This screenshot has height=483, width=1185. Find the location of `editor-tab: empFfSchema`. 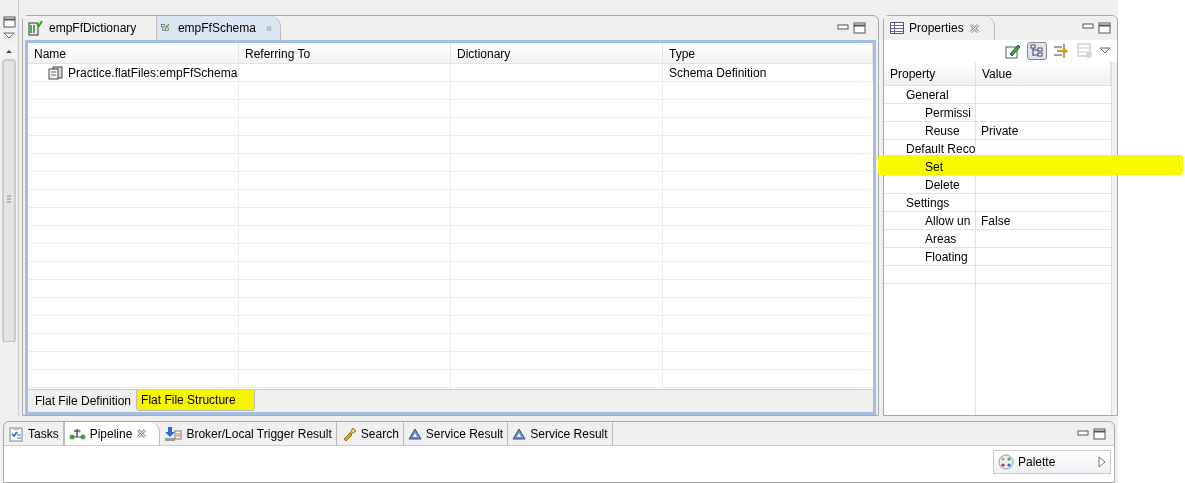

editor-tab: empFfSchema is located at coordinates (219, 28).